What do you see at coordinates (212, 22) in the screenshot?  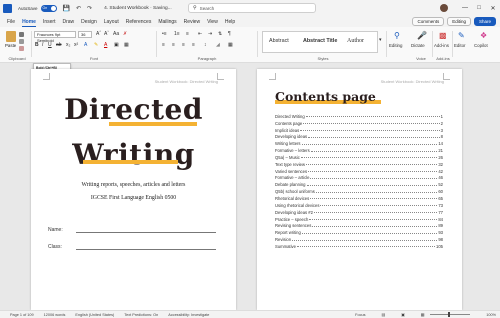 I see `menu-view: View` at bounding box center [212, 22].